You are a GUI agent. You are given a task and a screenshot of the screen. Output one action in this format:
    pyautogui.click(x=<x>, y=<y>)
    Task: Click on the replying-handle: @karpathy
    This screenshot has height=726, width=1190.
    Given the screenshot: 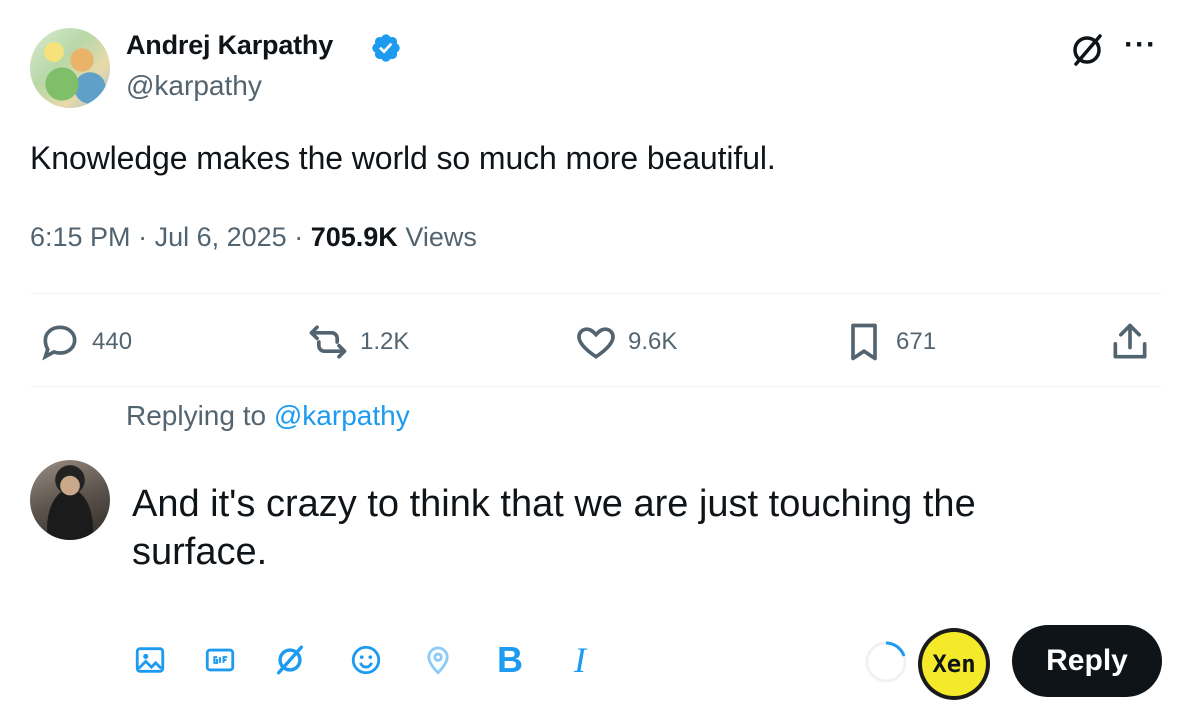 What is the action you would take?
    pyautogui.click(x=342, y=415)
    